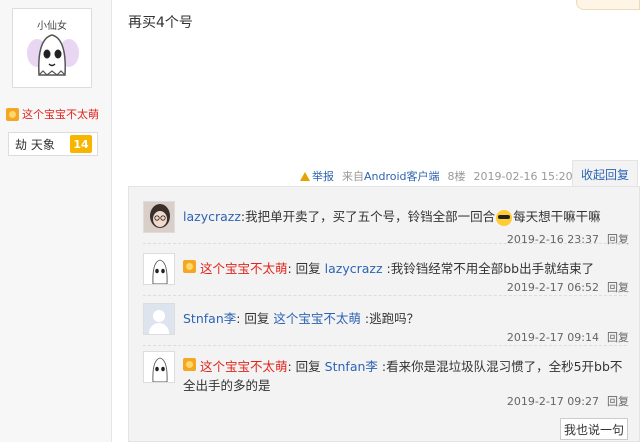  I want to click on reply-message: :逃跑吗？, so click(390, 318).